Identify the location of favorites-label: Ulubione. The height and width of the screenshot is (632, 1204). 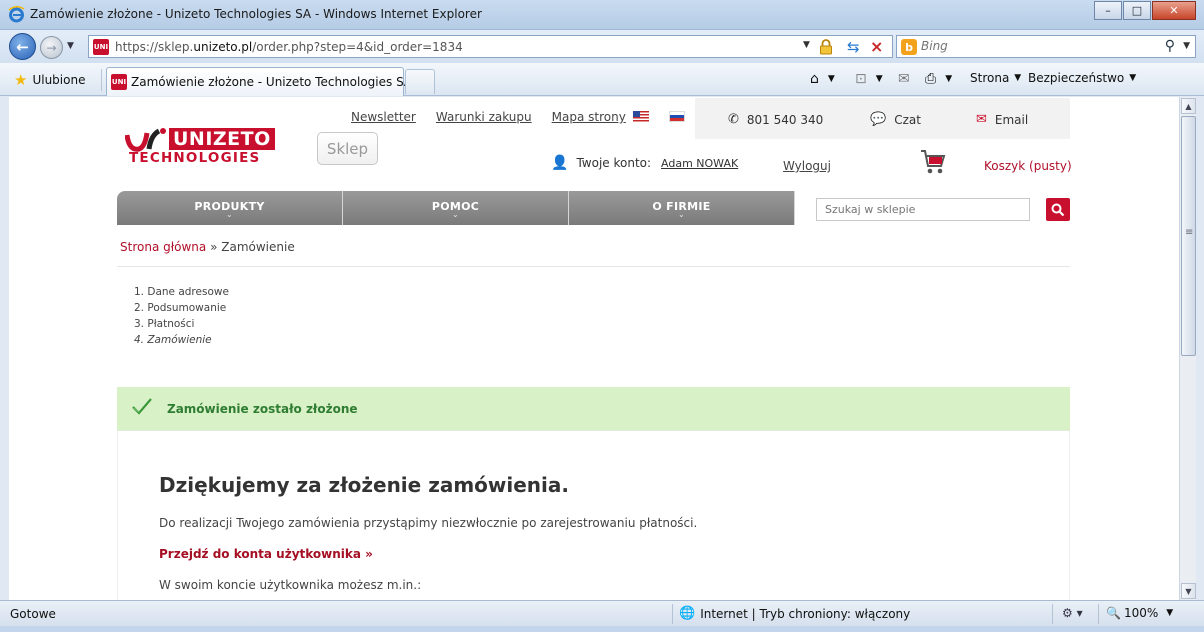
(59, 80).